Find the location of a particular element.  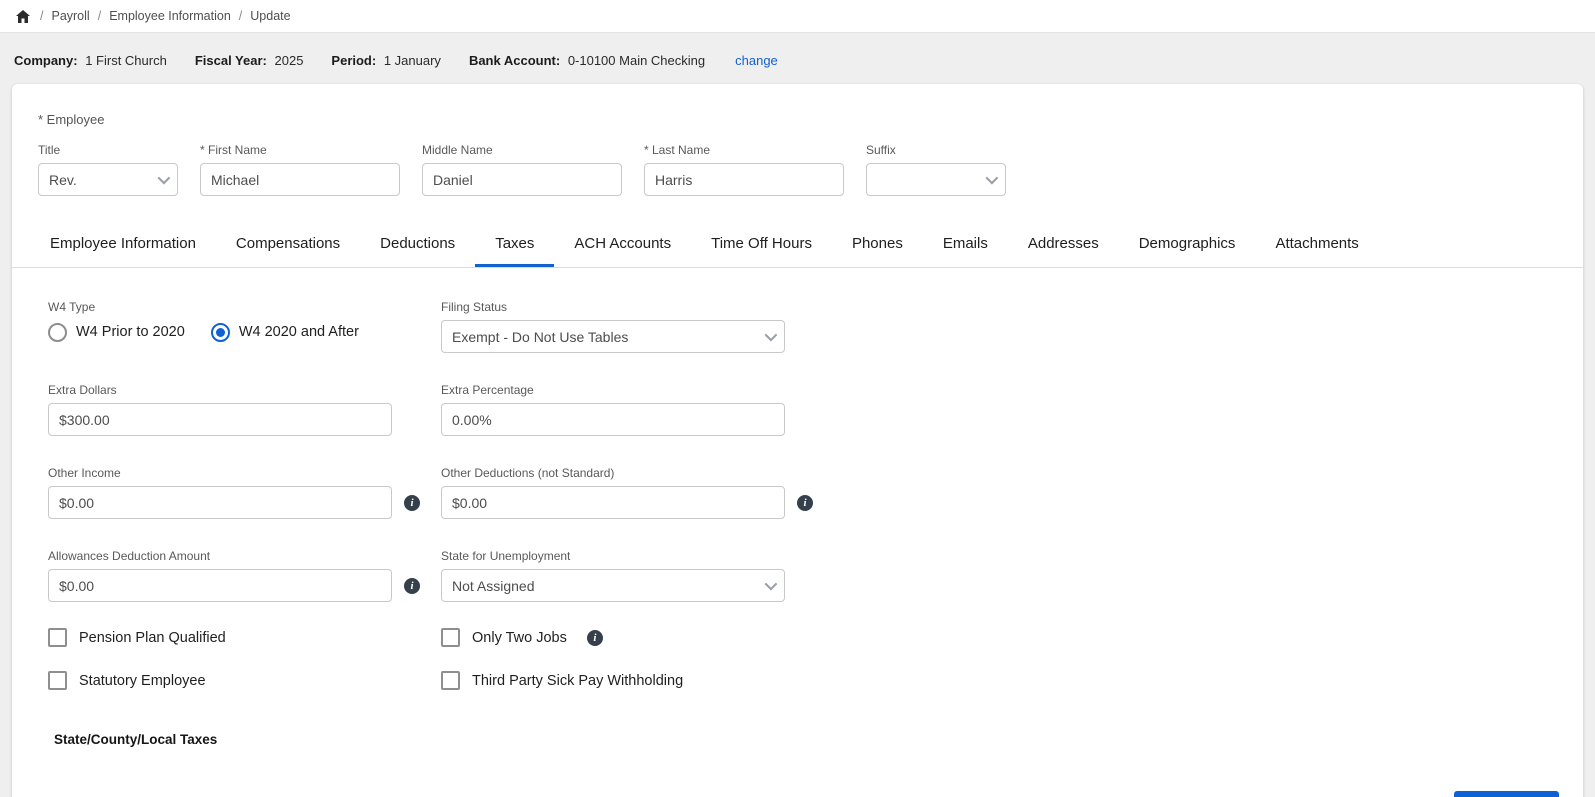

middle-name-field: Middle Name is located at coordinates (522, 169).